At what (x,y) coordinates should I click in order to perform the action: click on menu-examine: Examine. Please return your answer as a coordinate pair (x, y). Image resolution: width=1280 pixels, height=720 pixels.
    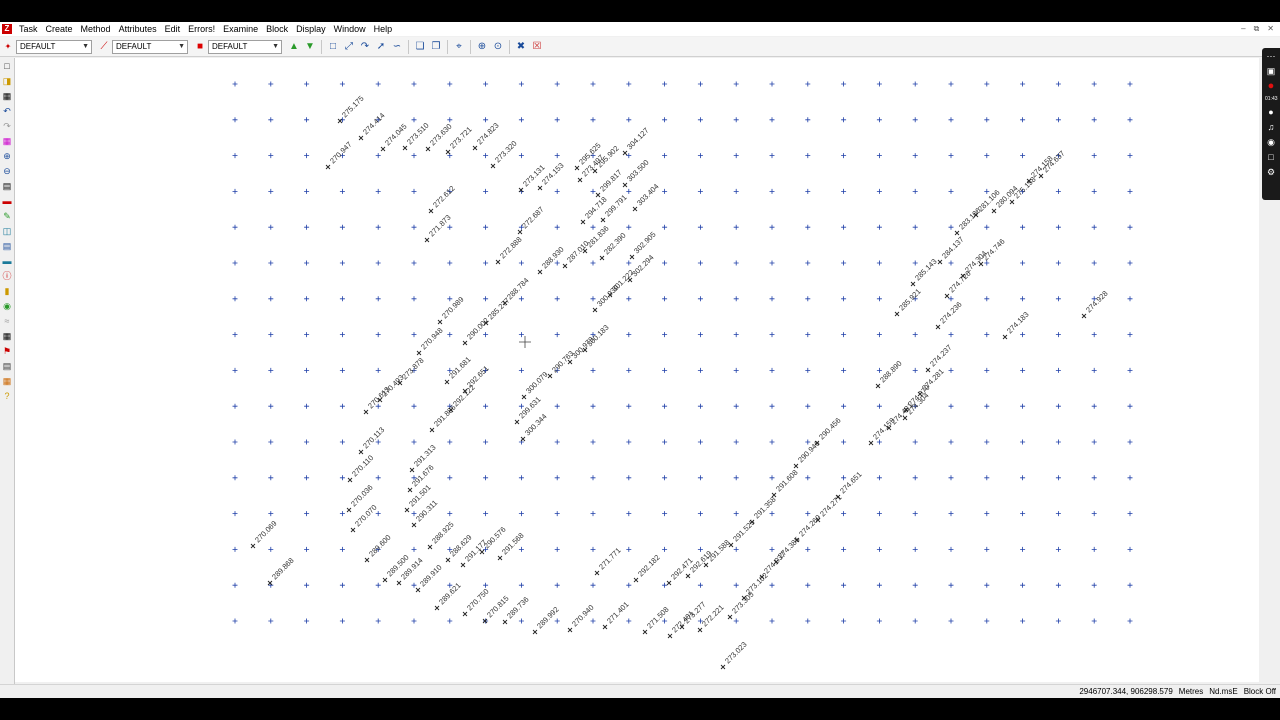
    Looking at the image, I should click on (240, 29).